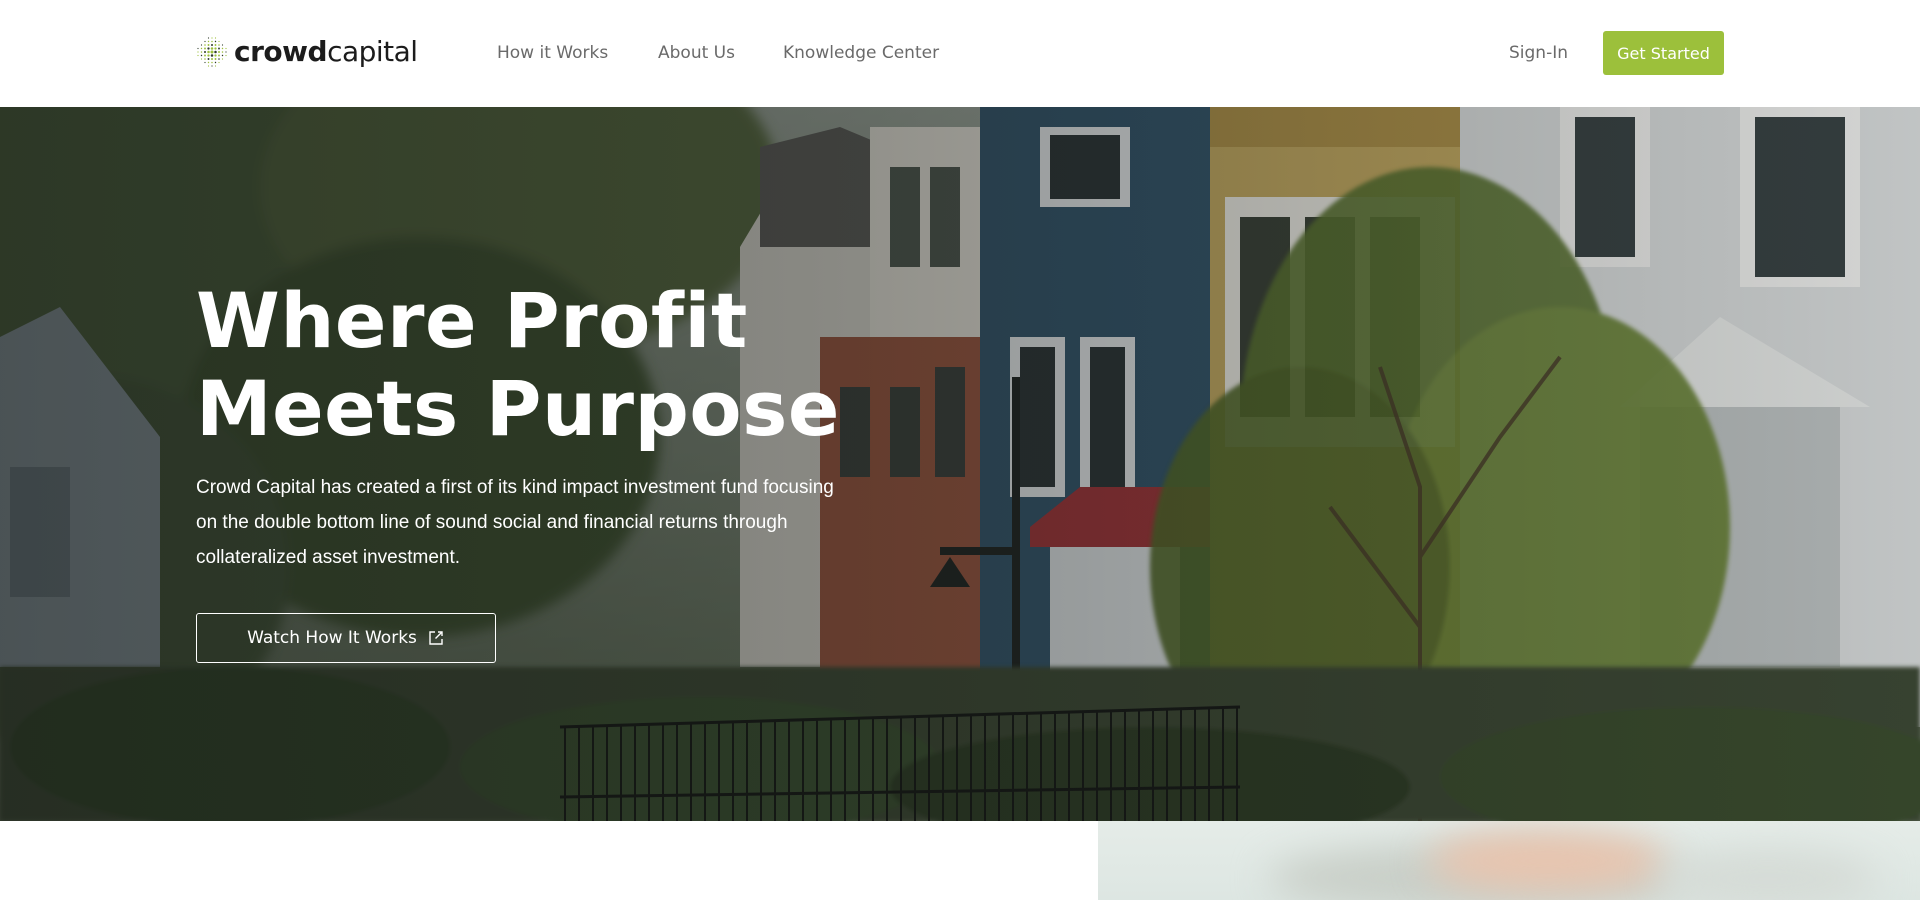 The width and height of the screenshot is (1920, 900). I want to click on hero-title-line-2: Meets Purpose, so click(518, 408).